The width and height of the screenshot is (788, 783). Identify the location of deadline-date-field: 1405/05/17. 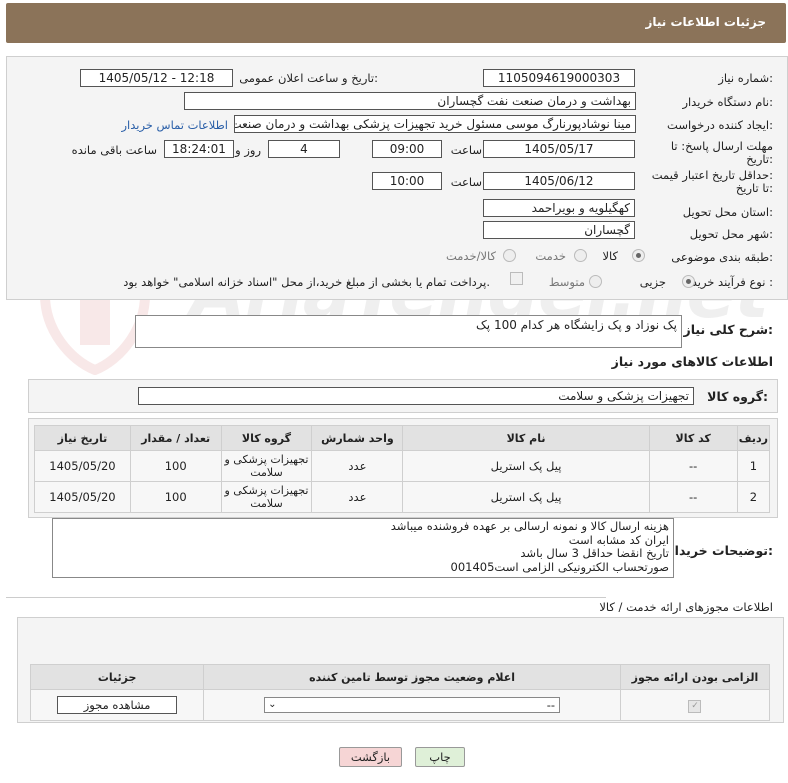
(559, 149).